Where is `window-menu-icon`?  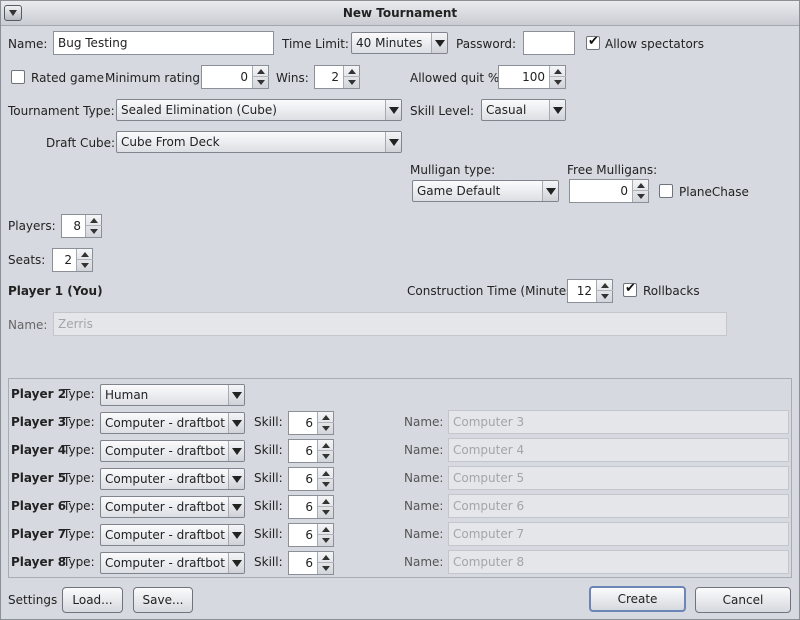 window-menu-icon is located at coordinates (13, 13).